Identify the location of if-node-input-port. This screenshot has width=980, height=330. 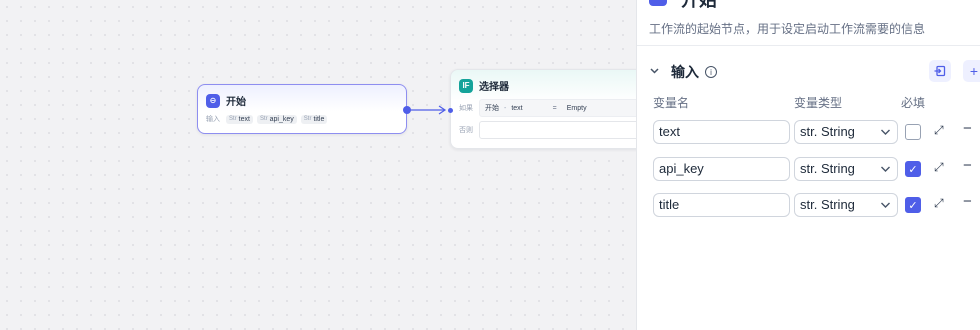
(450, 110).